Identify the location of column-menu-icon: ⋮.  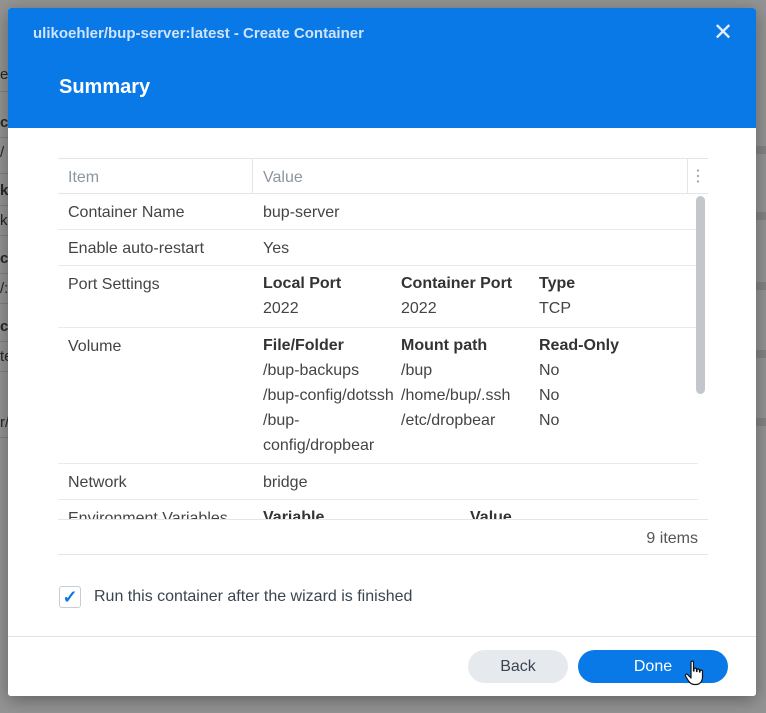
(698, 176).